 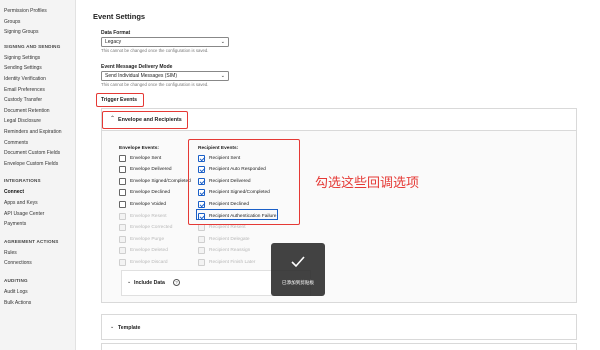 What do you see at coordinates (113, 42) in the screenshot?
I see `data-format-value: Legacy` at bounding box center [113, 42].